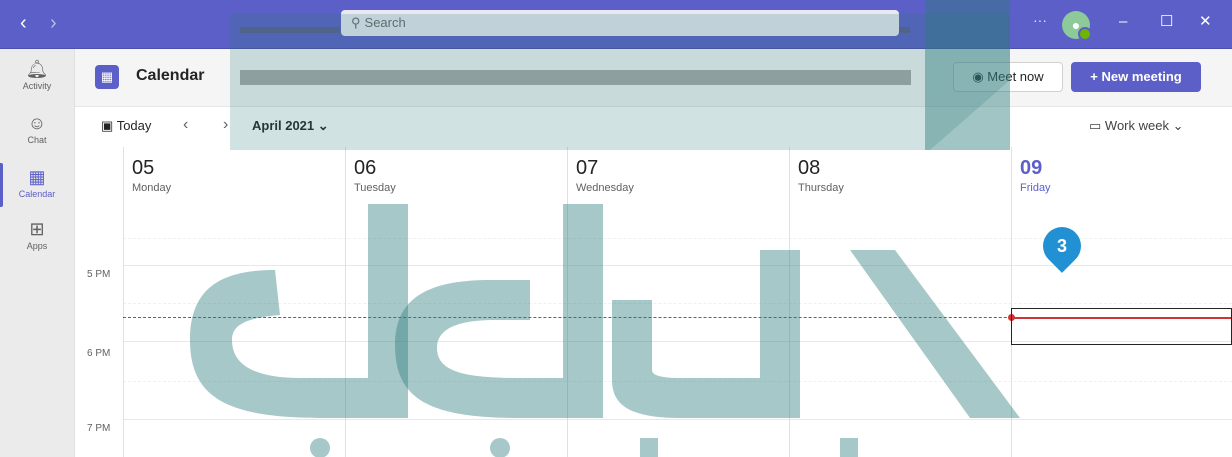 This screenshot has width=1232, height=457. What do you see at coordinates (356, 22) in the screenshot?
I see `search-icon: ⚲` at bounding box center [356, 22].